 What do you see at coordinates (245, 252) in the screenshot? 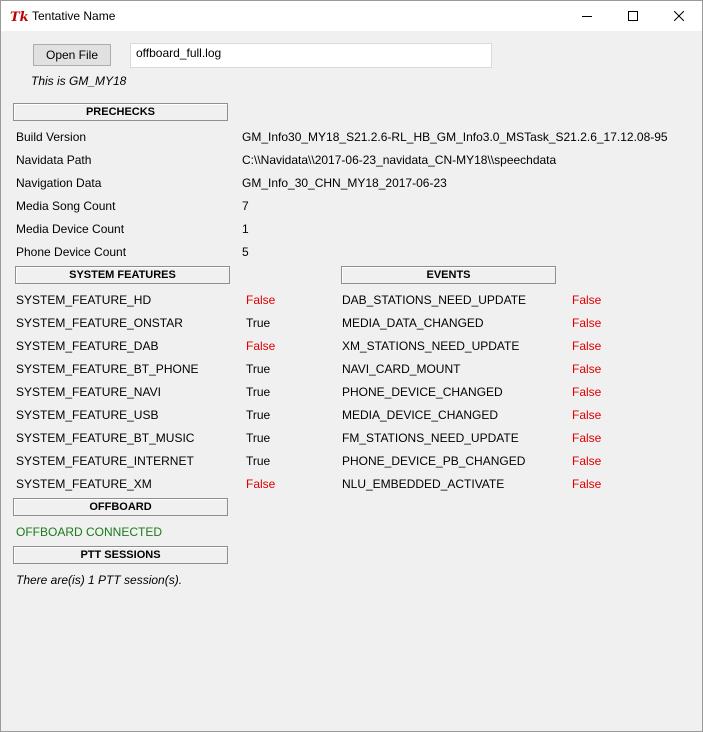
I see `precheck-row-value: 5` at bounding box center [245, 252].